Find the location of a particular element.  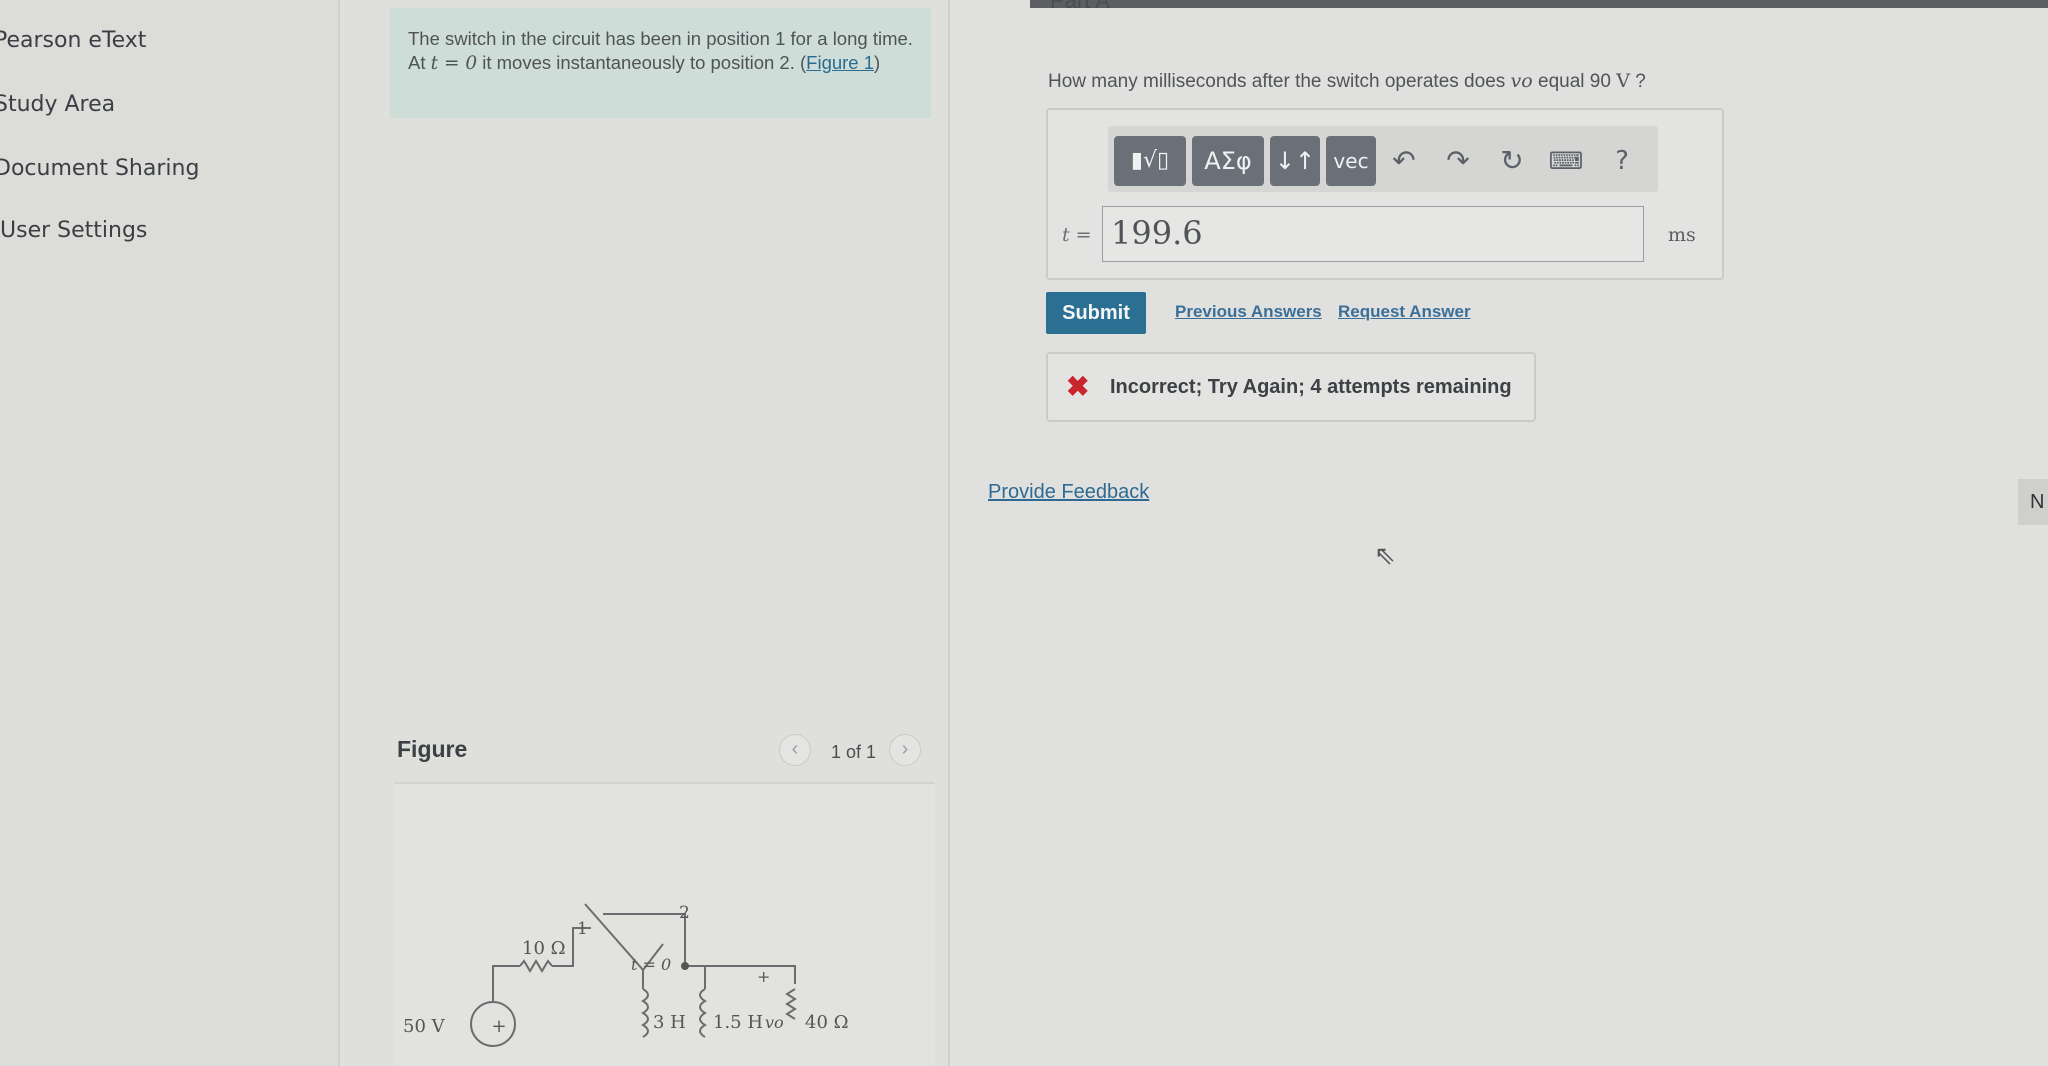

figure-pager: 1 of 1 is located at coordinates (854, 752).